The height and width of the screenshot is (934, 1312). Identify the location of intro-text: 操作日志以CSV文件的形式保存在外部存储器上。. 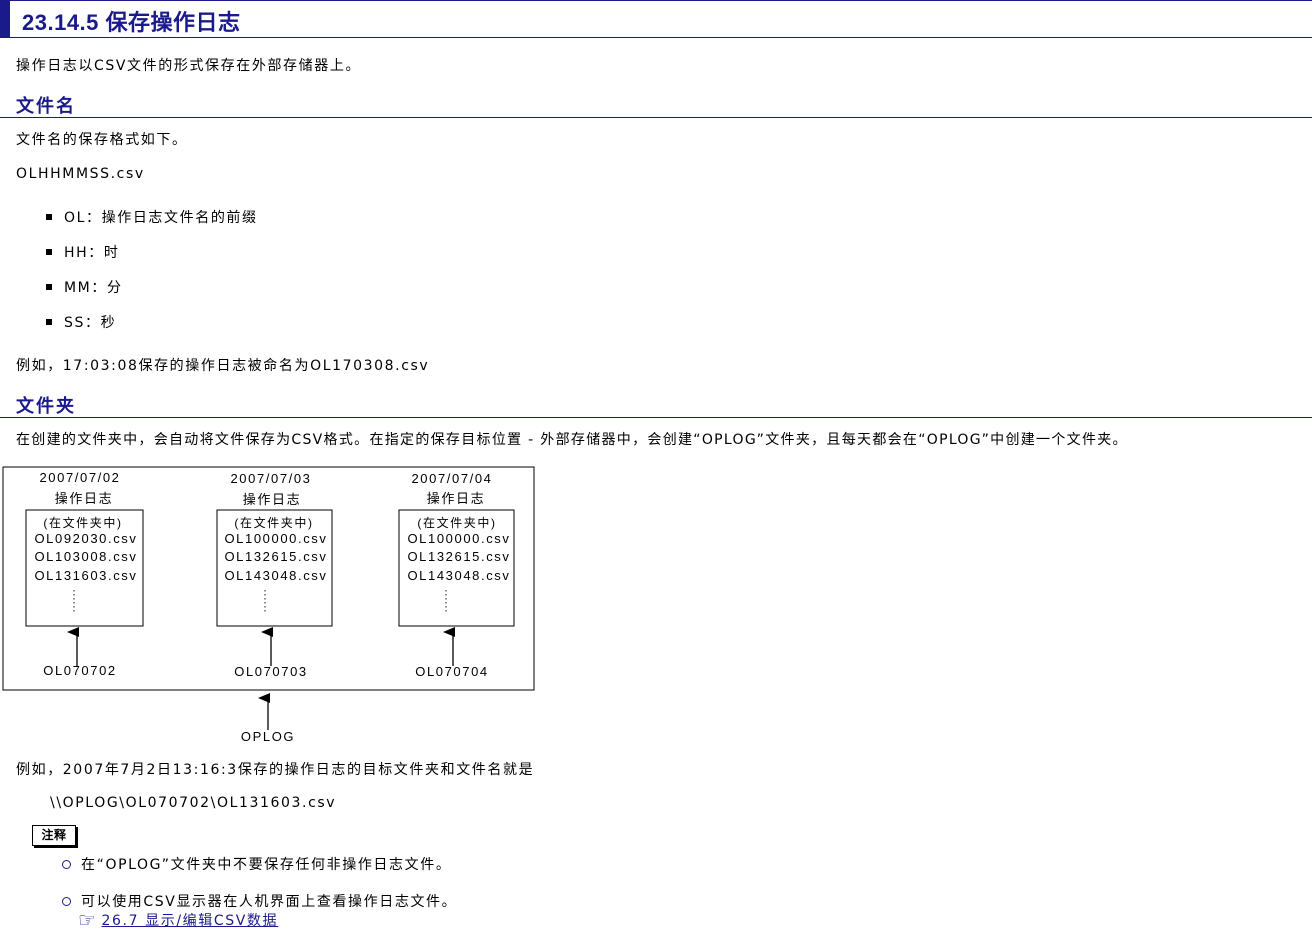
(189, 66).